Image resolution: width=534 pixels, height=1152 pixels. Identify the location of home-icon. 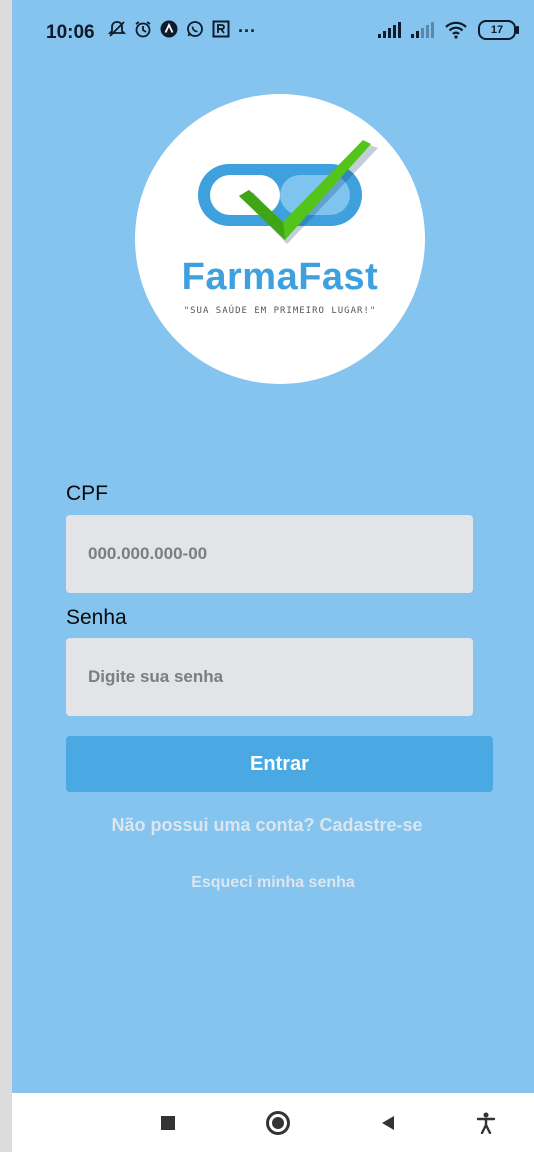
(278, 1122).